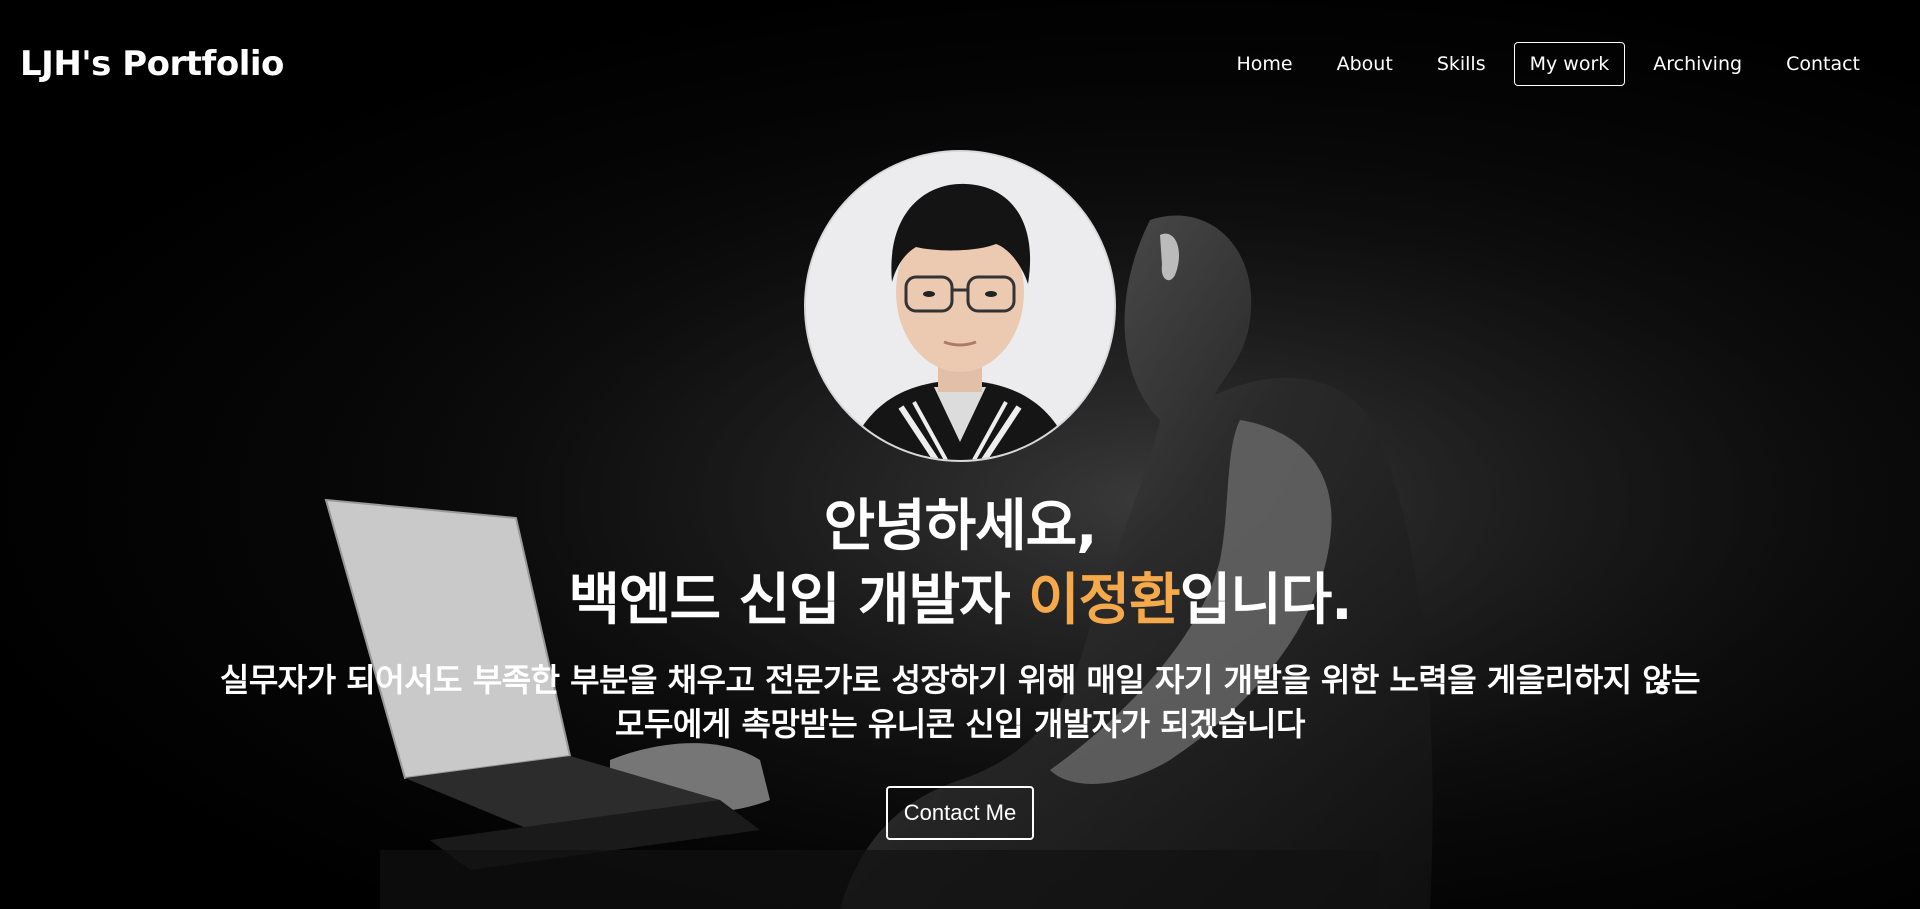  I want to click on nav-archiving: Archiving, so click(1697, 64).